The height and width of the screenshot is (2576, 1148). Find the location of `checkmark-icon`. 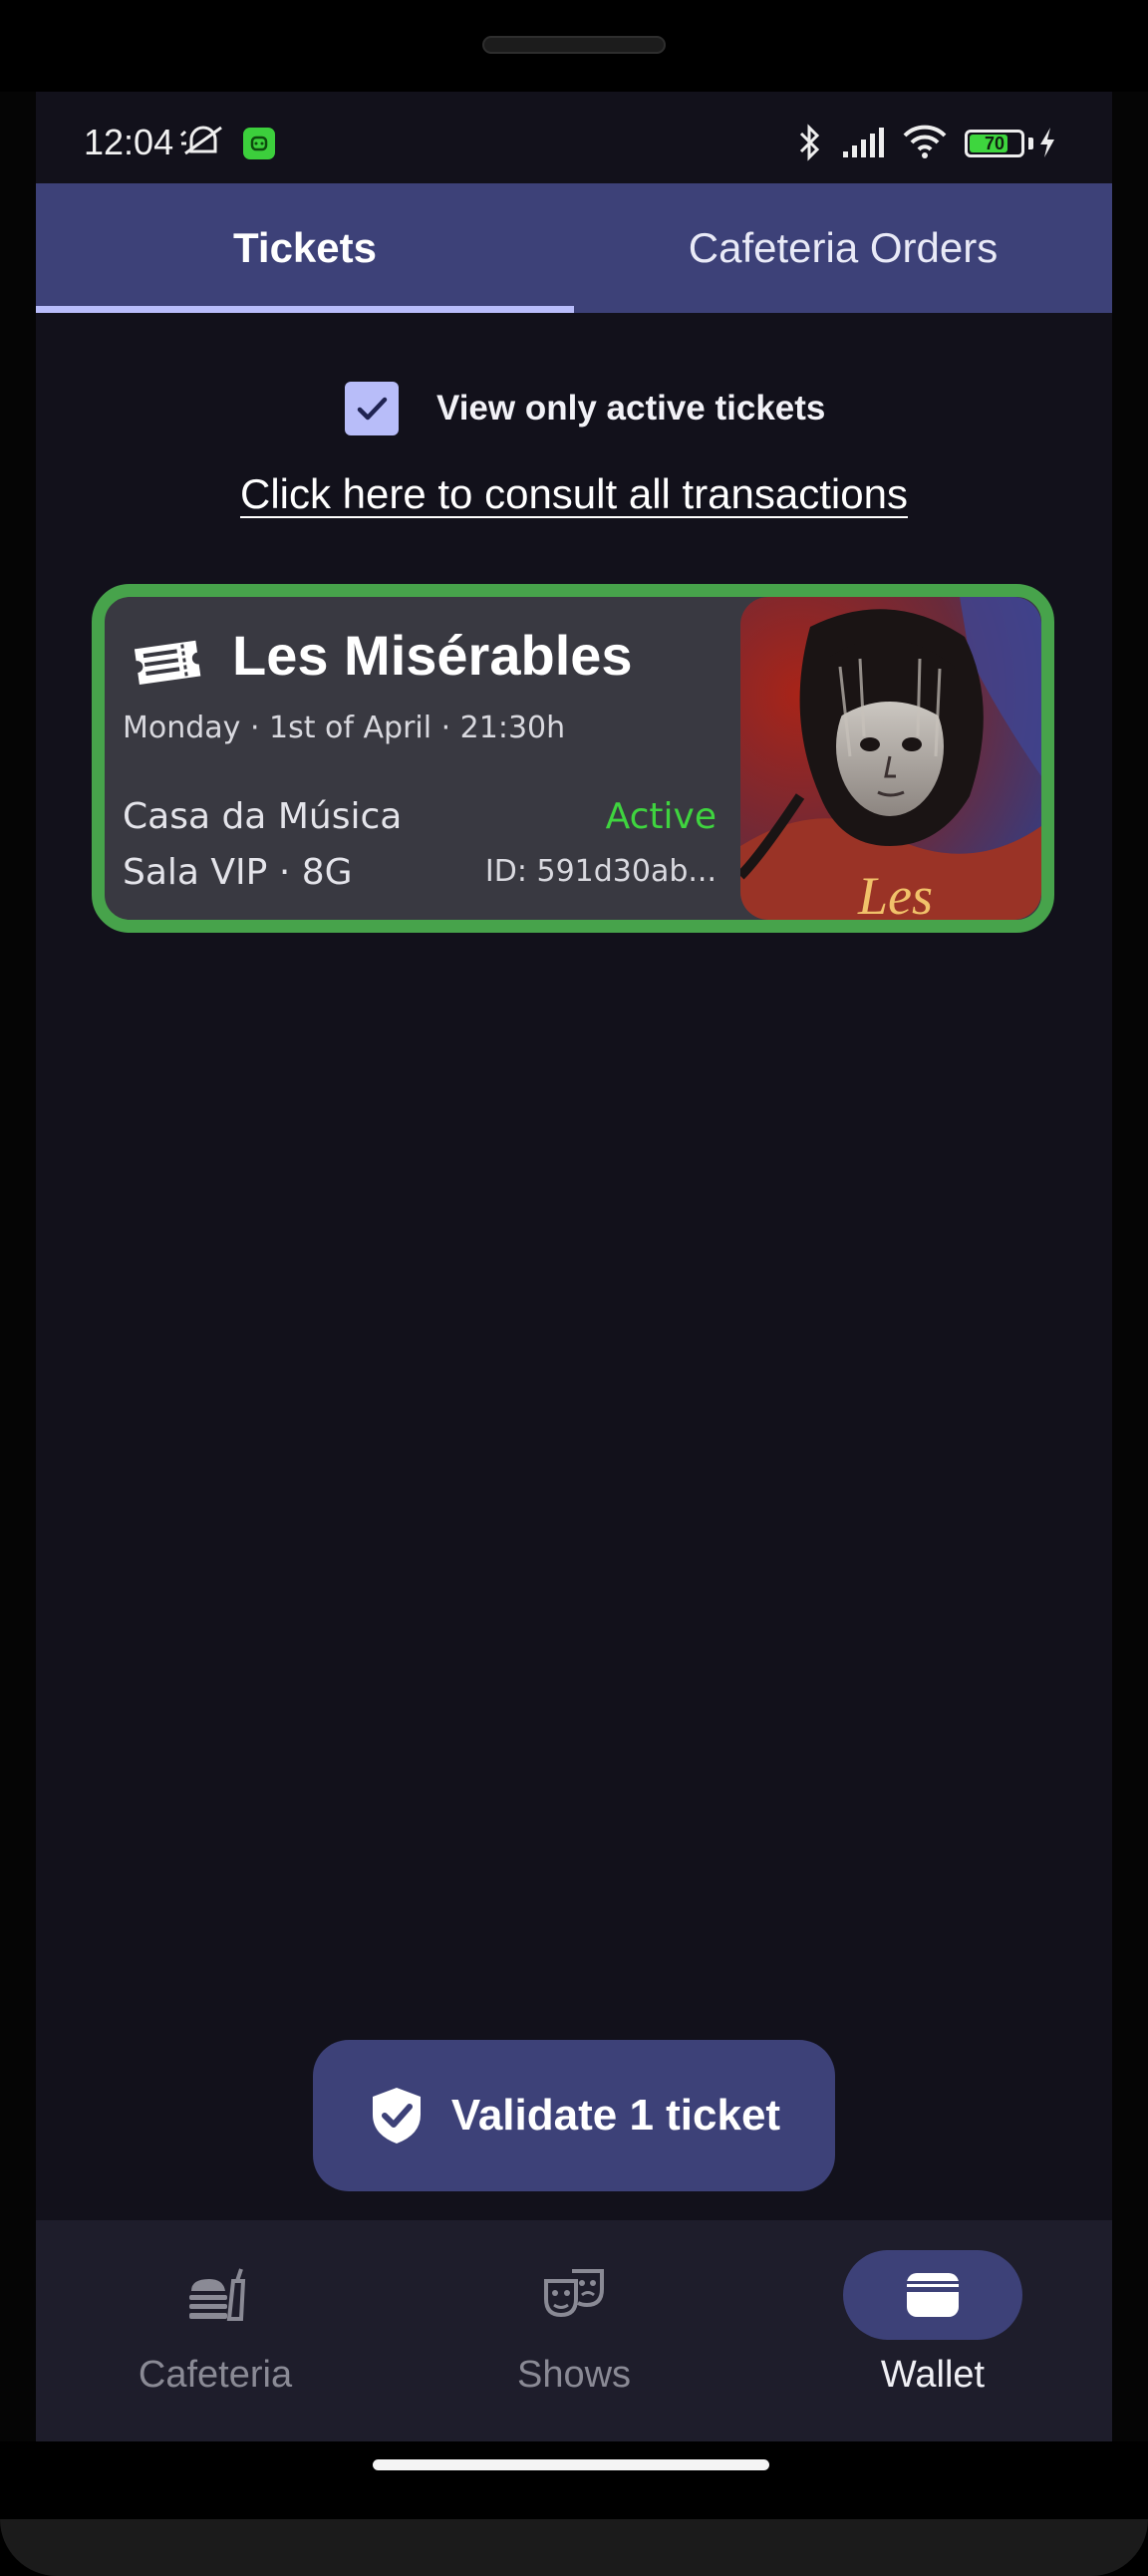

checkmark-icon is located at coordinates (372, 409).